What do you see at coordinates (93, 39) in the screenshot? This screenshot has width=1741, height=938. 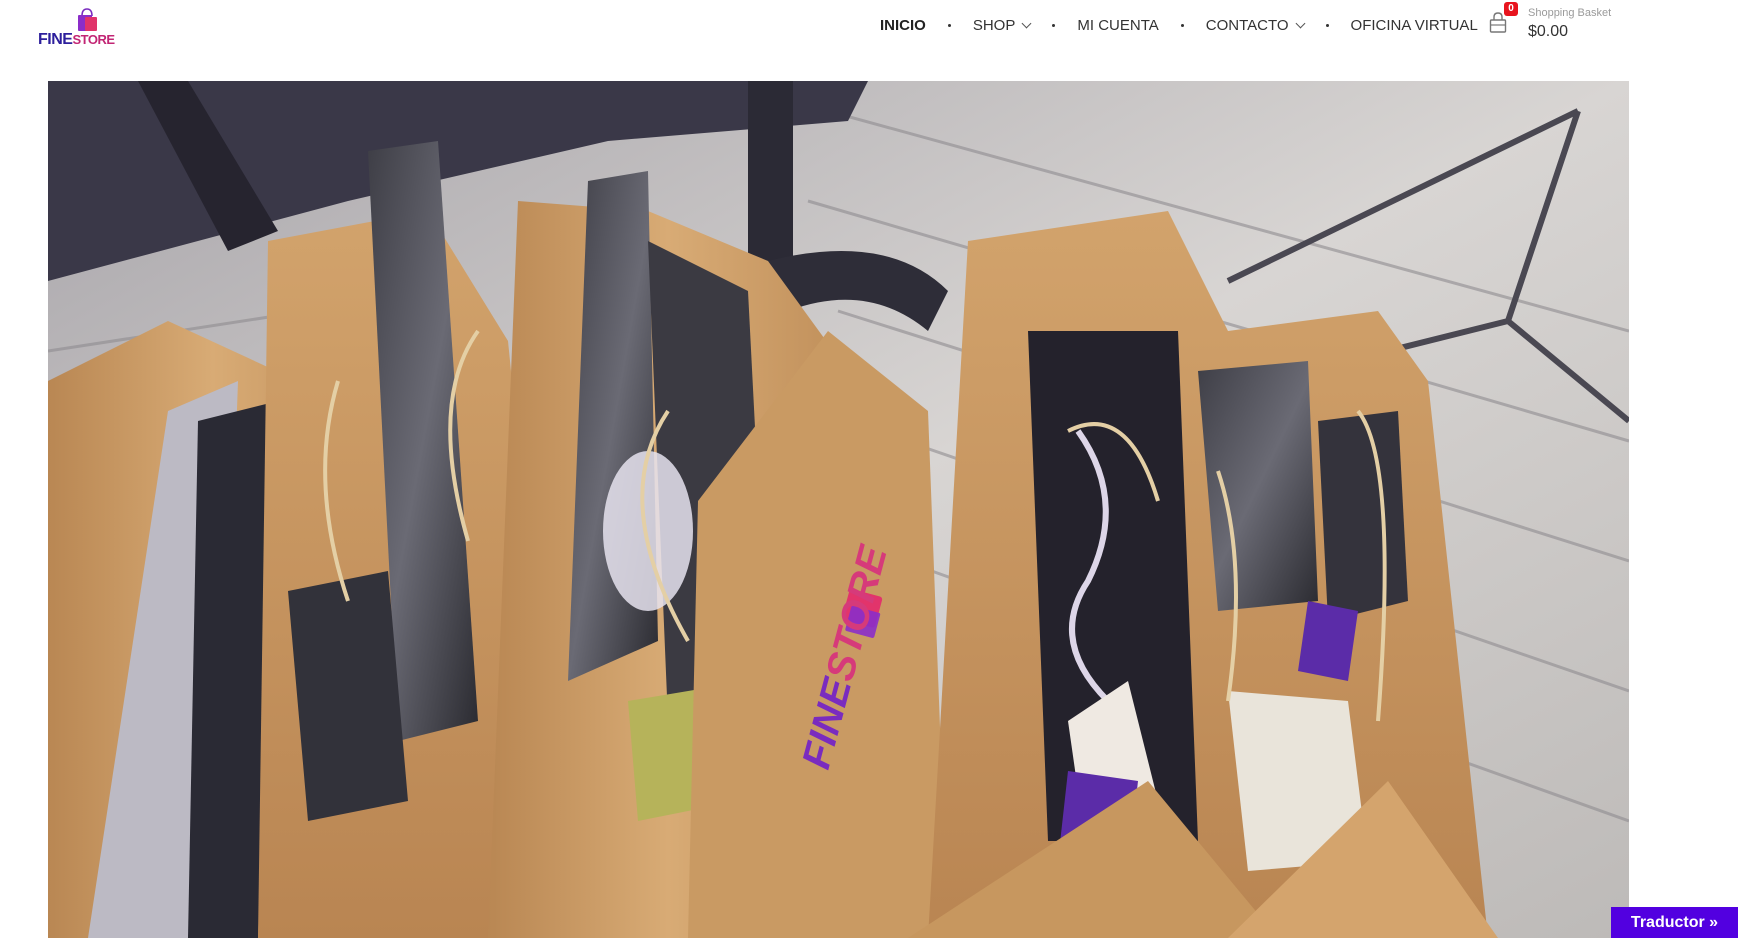 I see `logo-text-store: STORE` at bounding box center [93, 39].